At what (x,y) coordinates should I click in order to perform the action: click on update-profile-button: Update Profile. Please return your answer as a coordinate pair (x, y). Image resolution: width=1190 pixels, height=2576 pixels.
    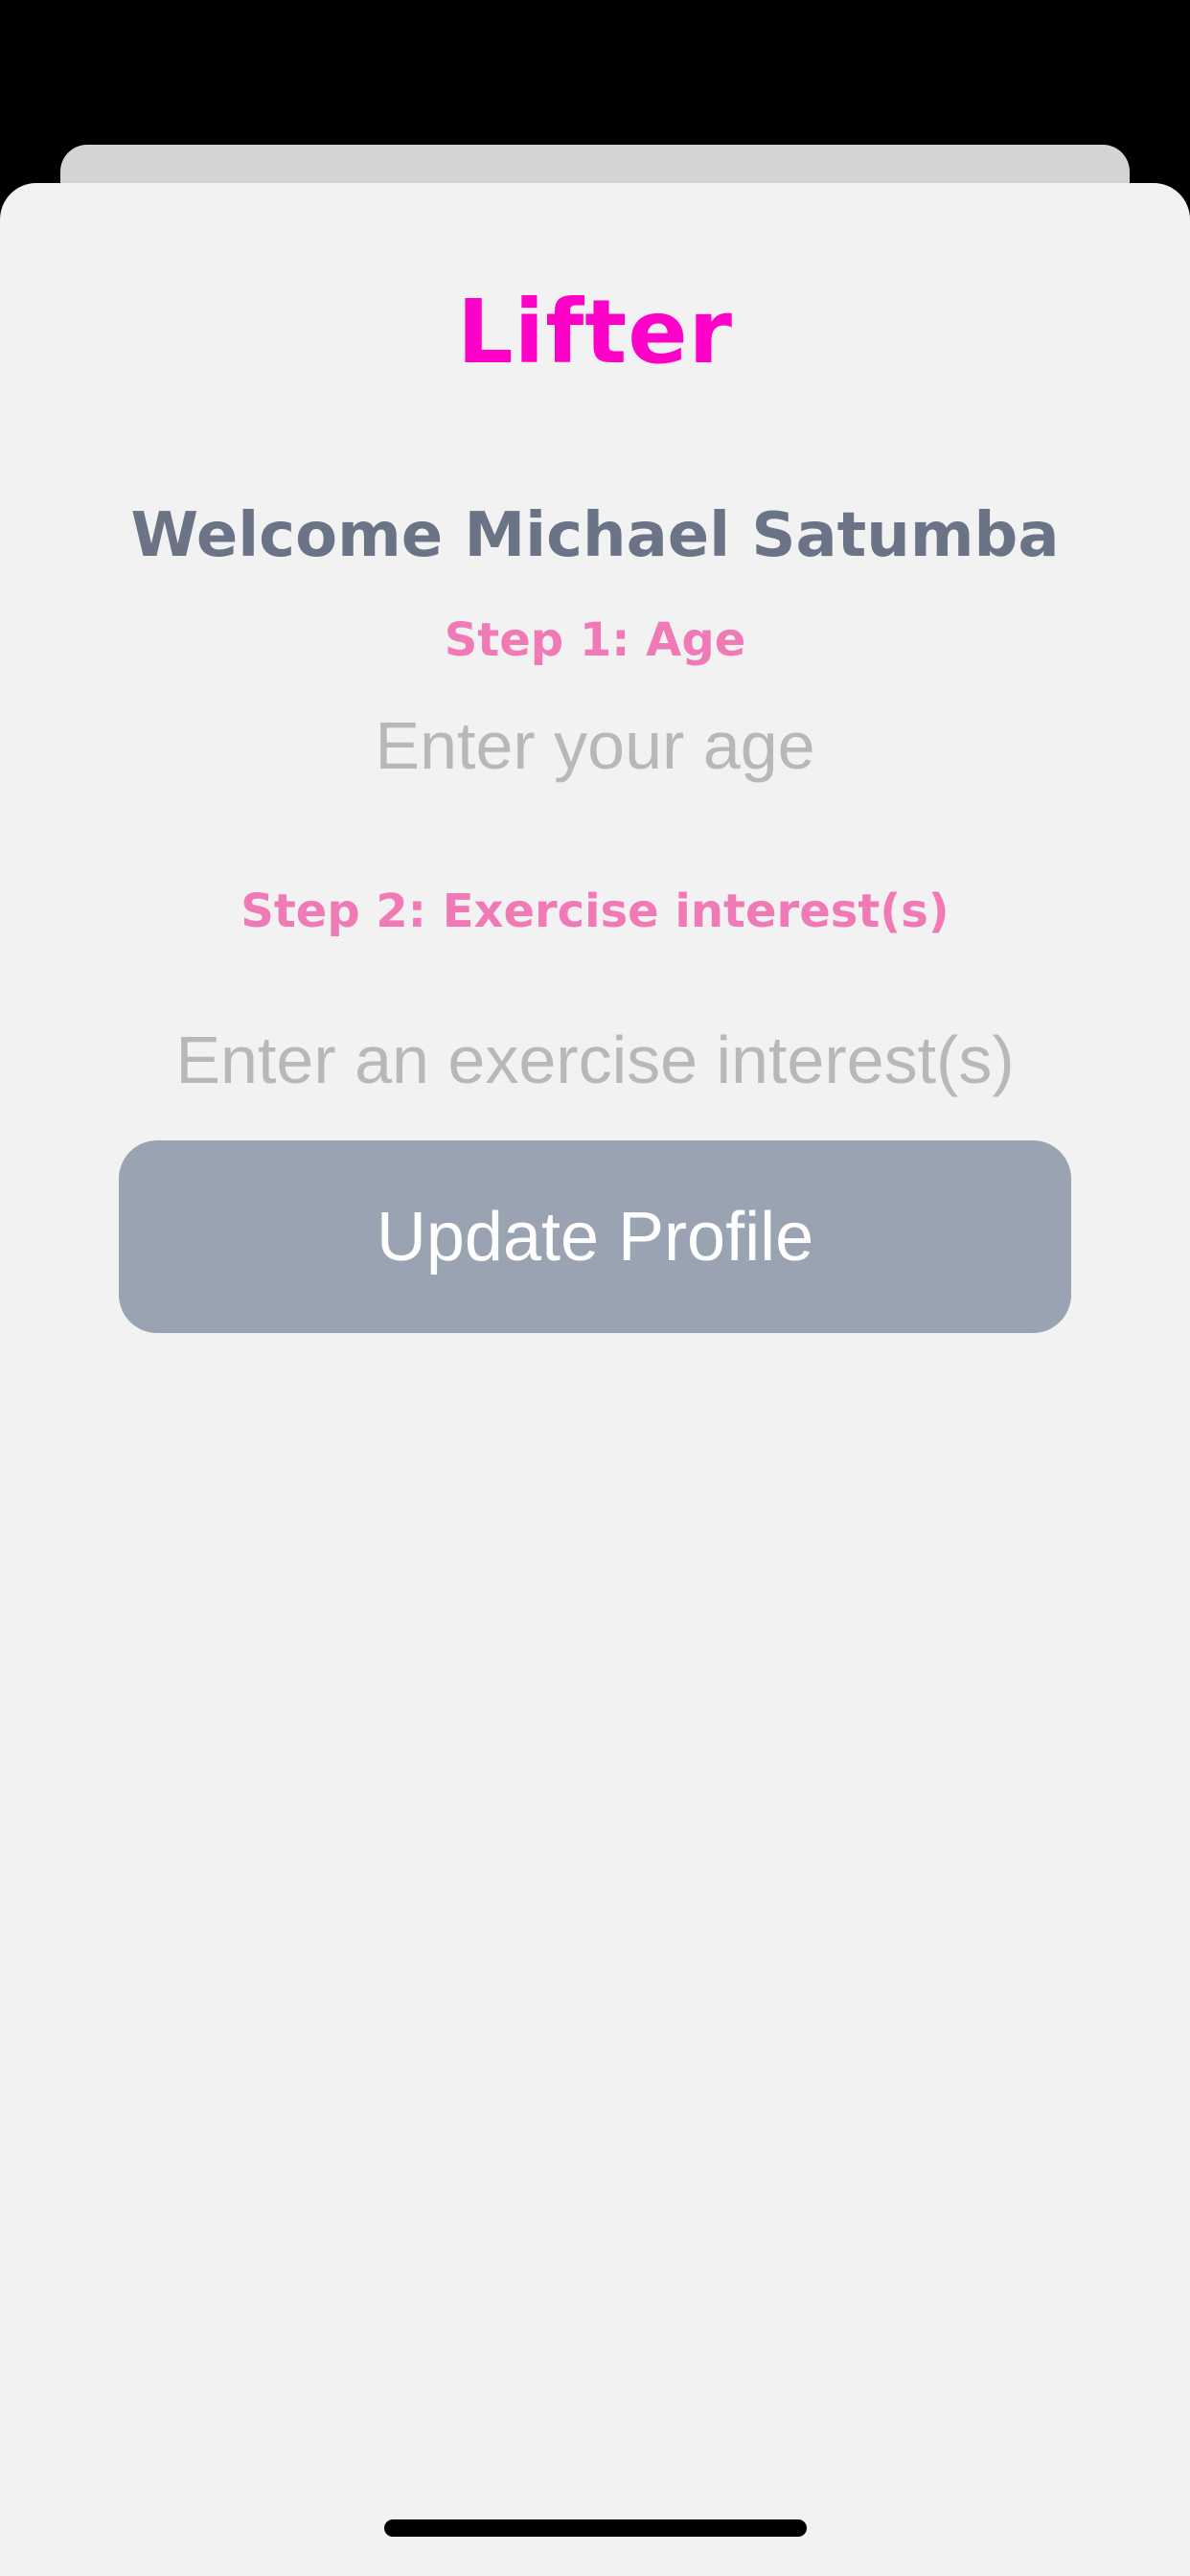
    Looking at the image, I should click on (595, 1236).